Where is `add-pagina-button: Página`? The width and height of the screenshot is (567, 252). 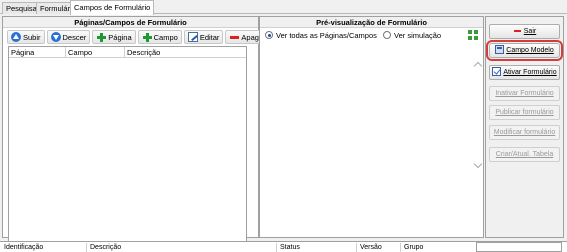
add-pagina-button: Página is located at coordinates (114, 37).